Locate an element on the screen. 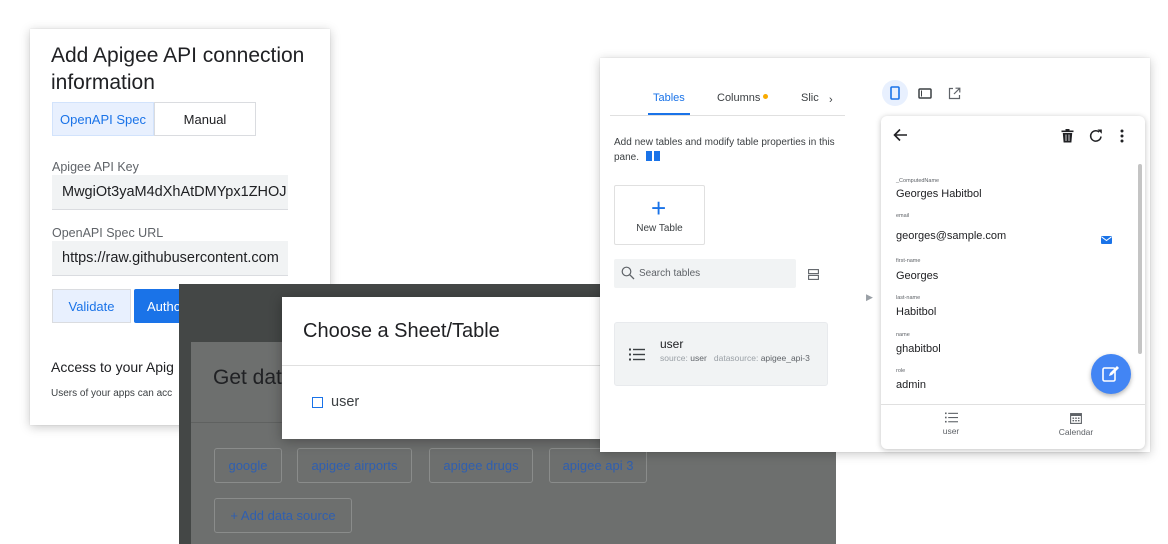  field-value: Georges Habitbol is located at coordinates (939, 194).